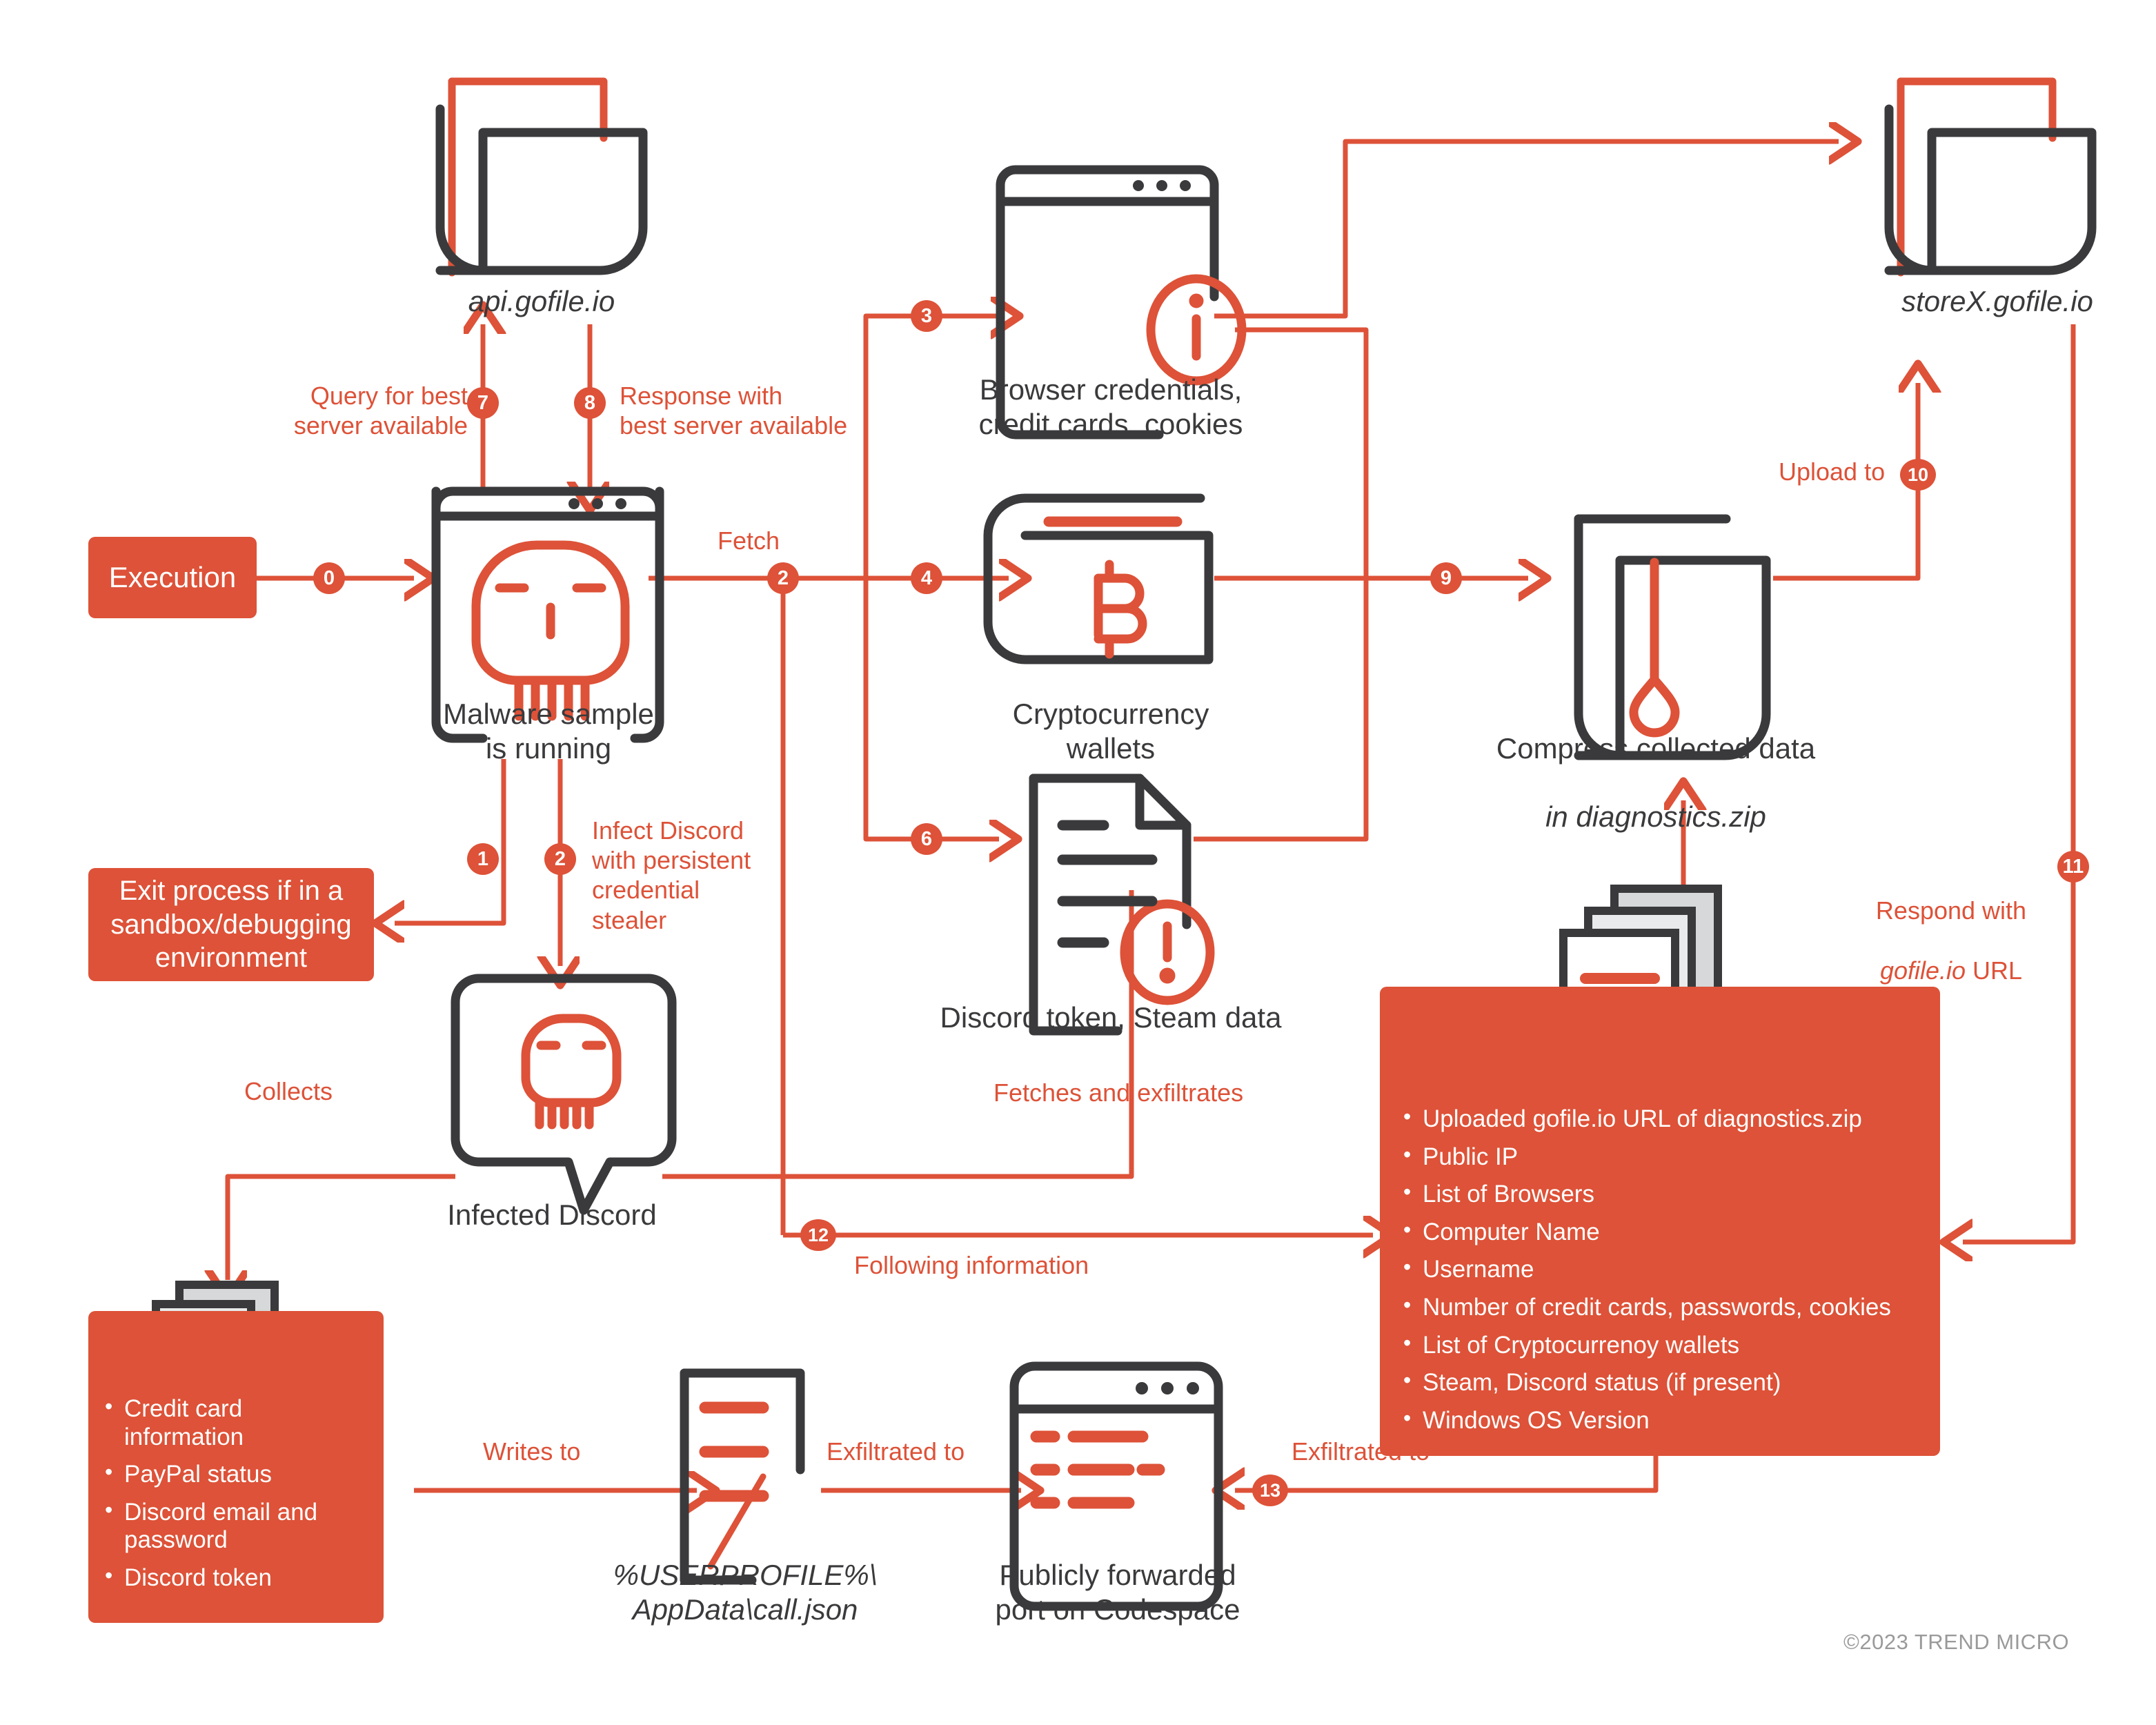 This screenshot has width=2156, height=1725. What do you see at coordinates (972, 1265) in the screenshot?
I see `following-information-label: Following information` at bounding box center [972, 1265].